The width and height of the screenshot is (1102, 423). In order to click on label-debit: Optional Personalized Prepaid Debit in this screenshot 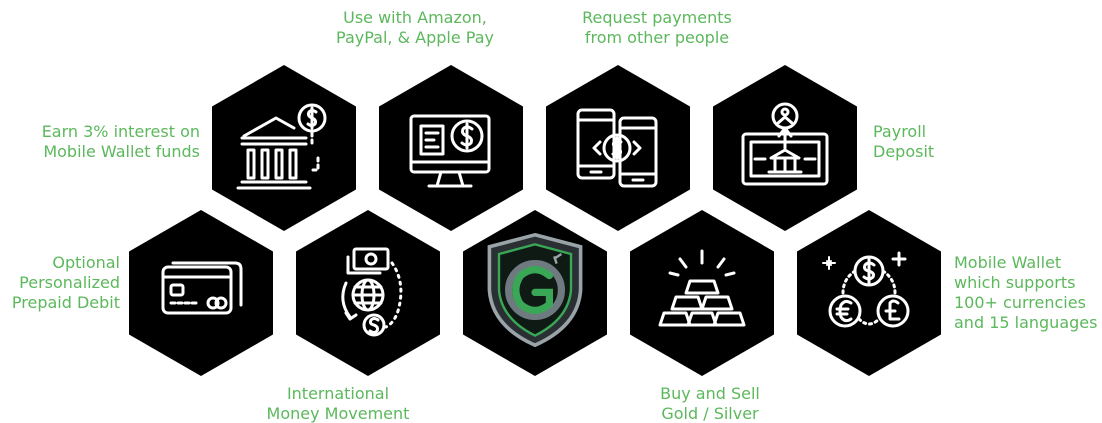, I will do `click(65, 282)`.